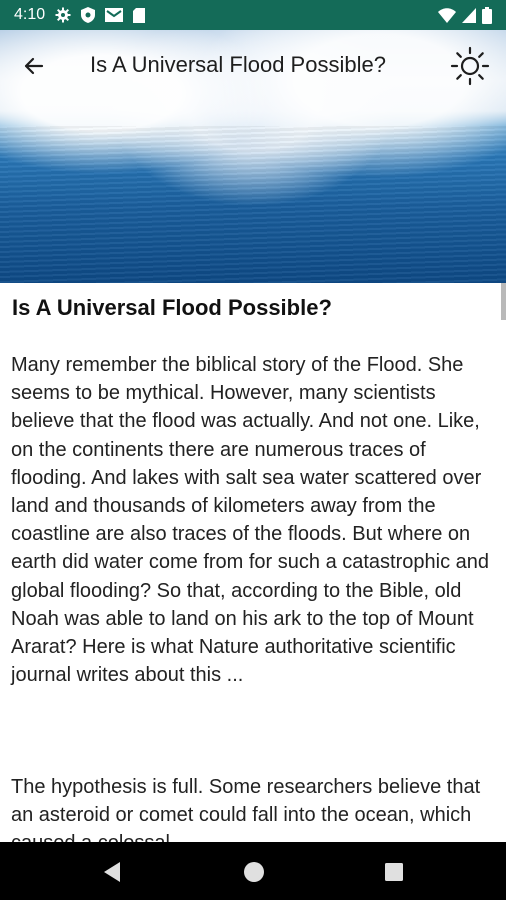  Describe the element at coordinates (503, 301) in the screenshot. I see `scrollbar-thumb` at that location.